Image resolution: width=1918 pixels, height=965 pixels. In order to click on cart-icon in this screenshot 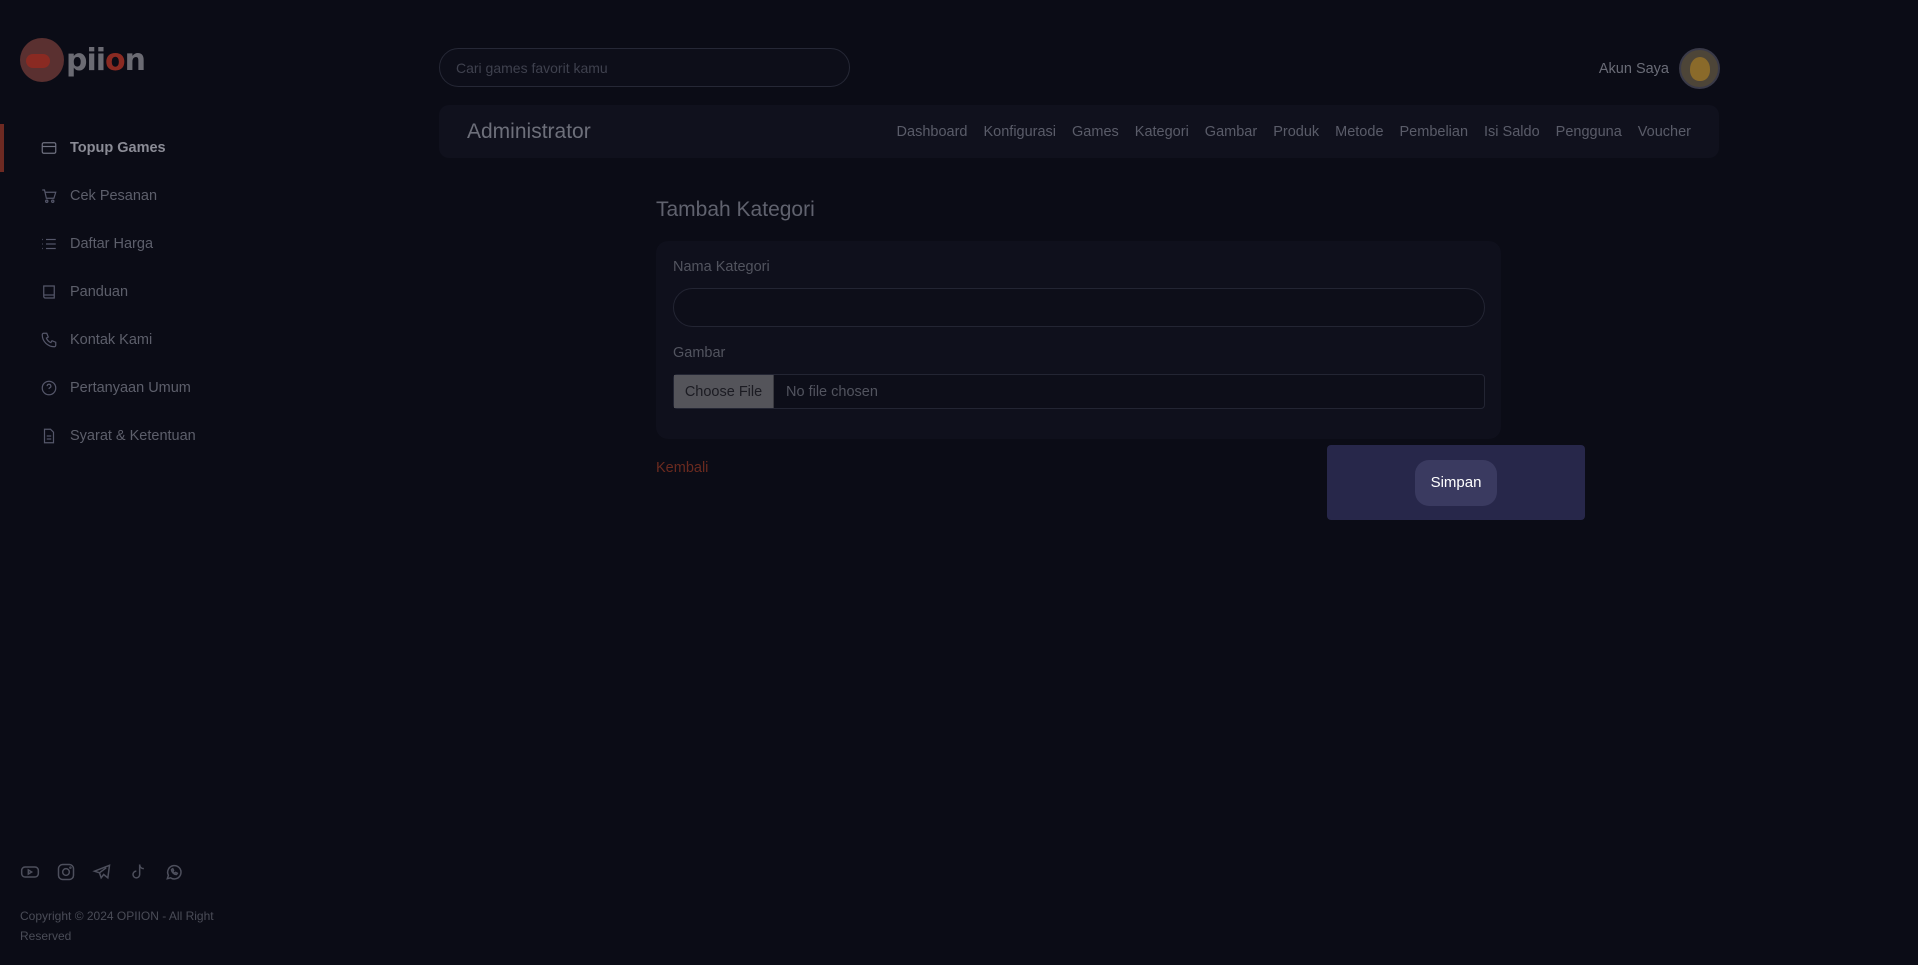, I will do `click(49, 196)`.